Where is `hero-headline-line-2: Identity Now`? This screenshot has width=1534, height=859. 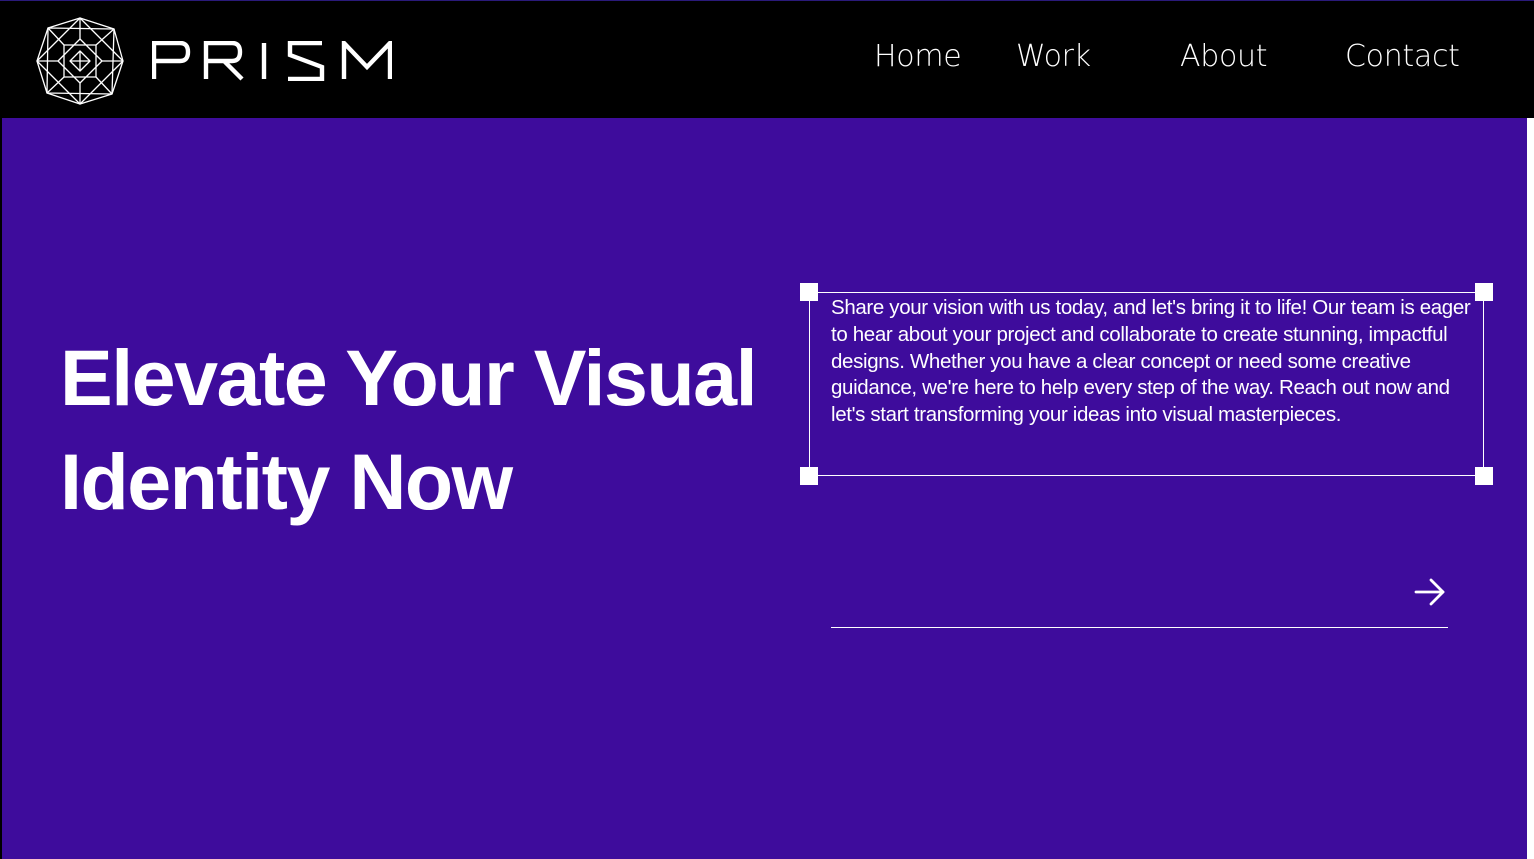
hero-headline-line-2: Identity Now is located at coordinates (286, 481).